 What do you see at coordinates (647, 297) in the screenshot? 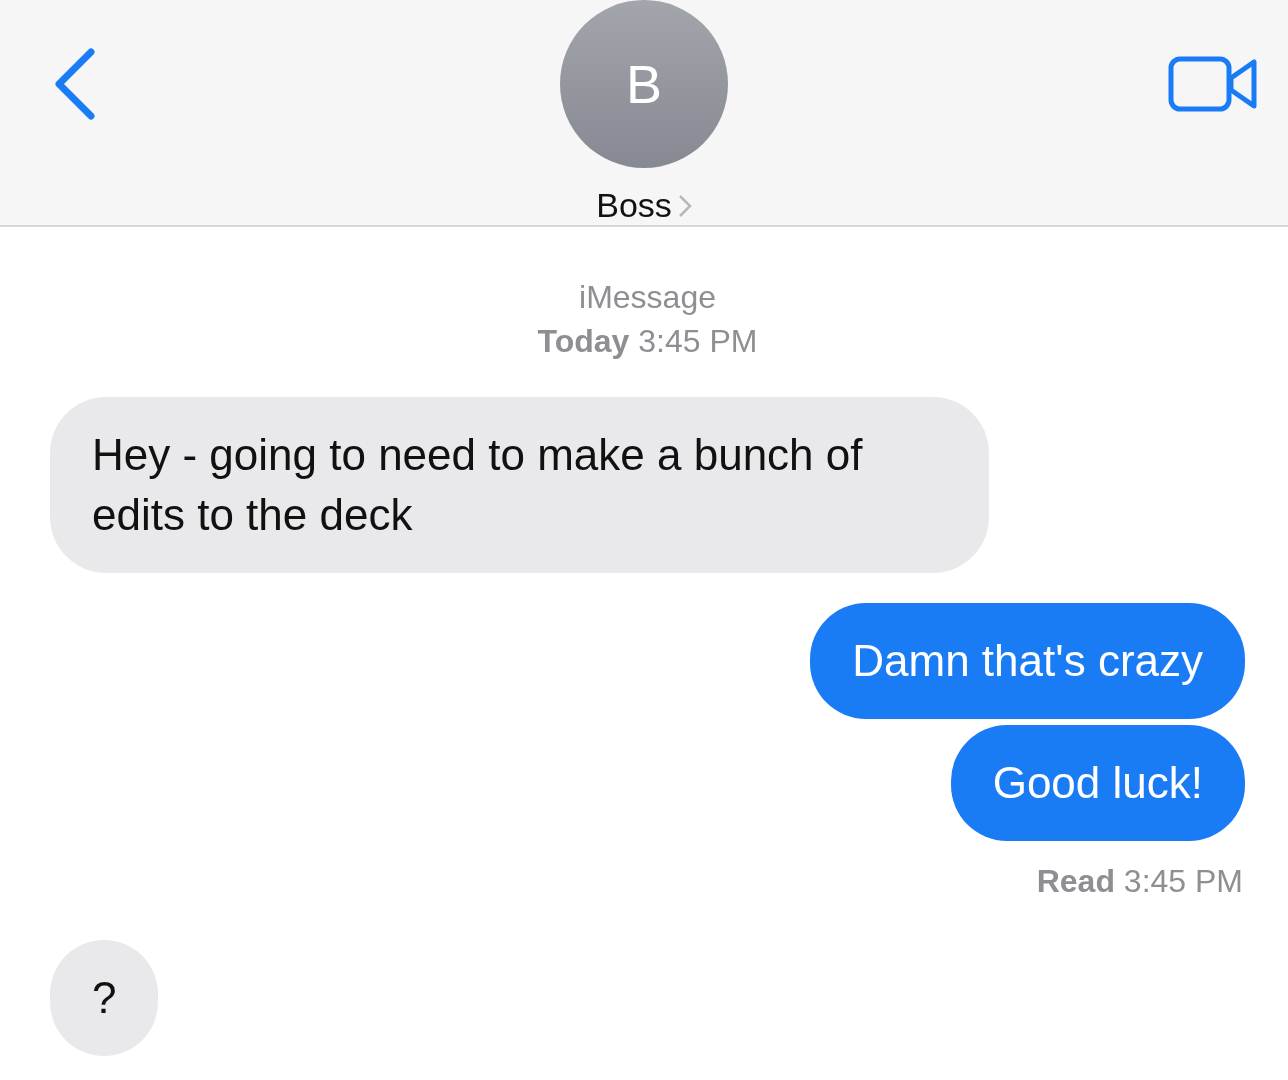
I see `service-label: iMessage` at bounding box center [647, 297].